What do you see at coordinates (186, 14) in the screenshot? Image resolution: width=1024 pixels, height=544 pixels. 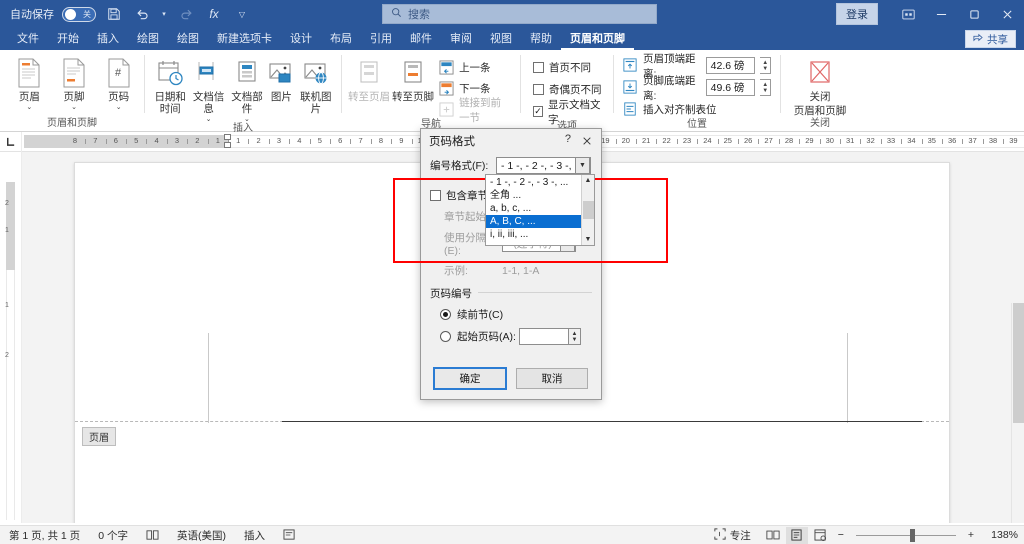 I see `redo-icon` at bounding box center [186, 14].